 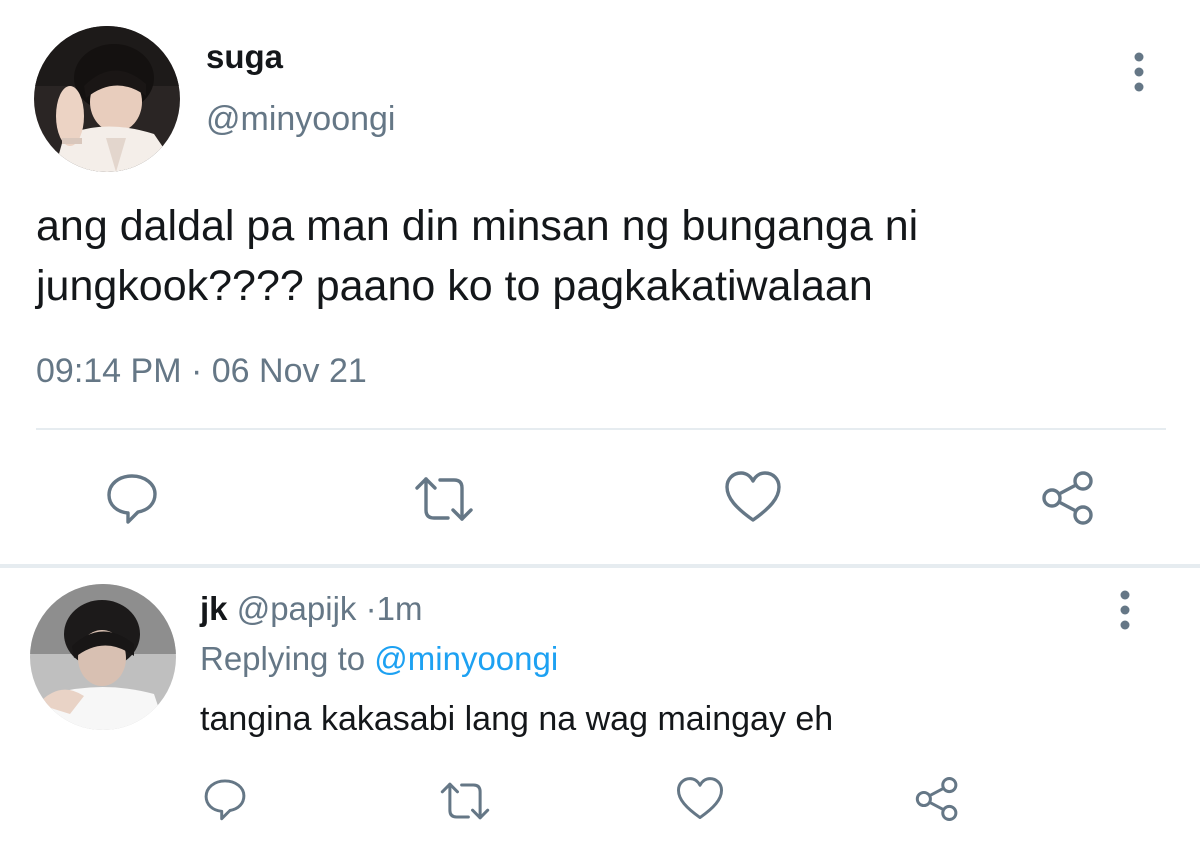 What do you see at coordinates (601, 429) in the screenshot?
I see `divider` at bounding box center [601, 429].